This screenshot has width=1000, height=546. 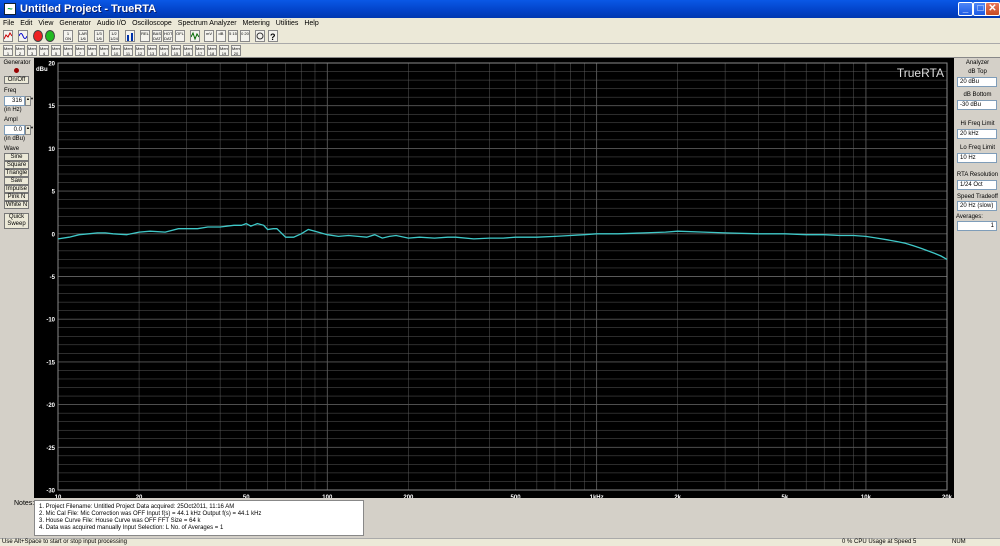 What do you see at coordinates (24, 503) in the screenshot?
I see `notes-label: Notes:` at bounding box center [24, 503].